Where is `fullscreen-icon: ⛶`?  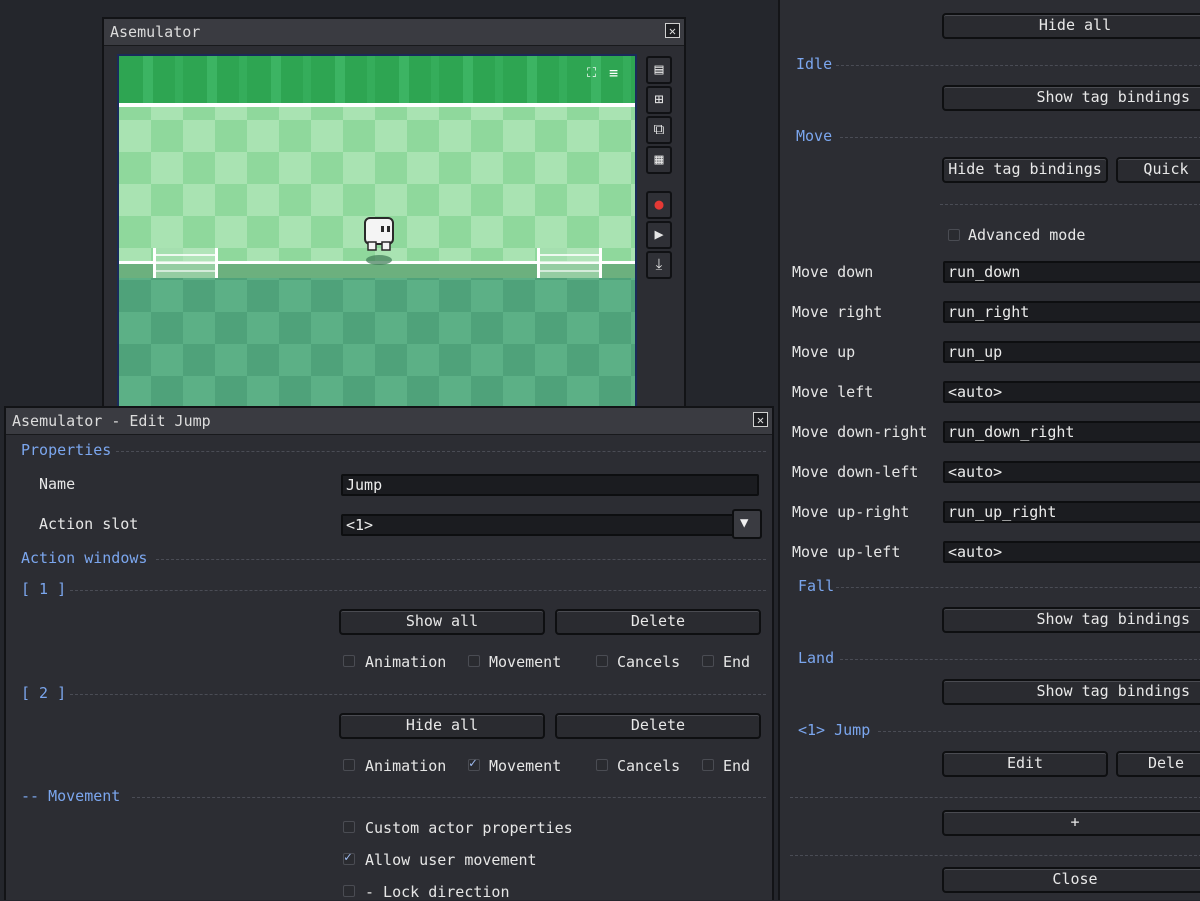
fullscreen-icon: ⛶ is located at coordinates (591, 73).